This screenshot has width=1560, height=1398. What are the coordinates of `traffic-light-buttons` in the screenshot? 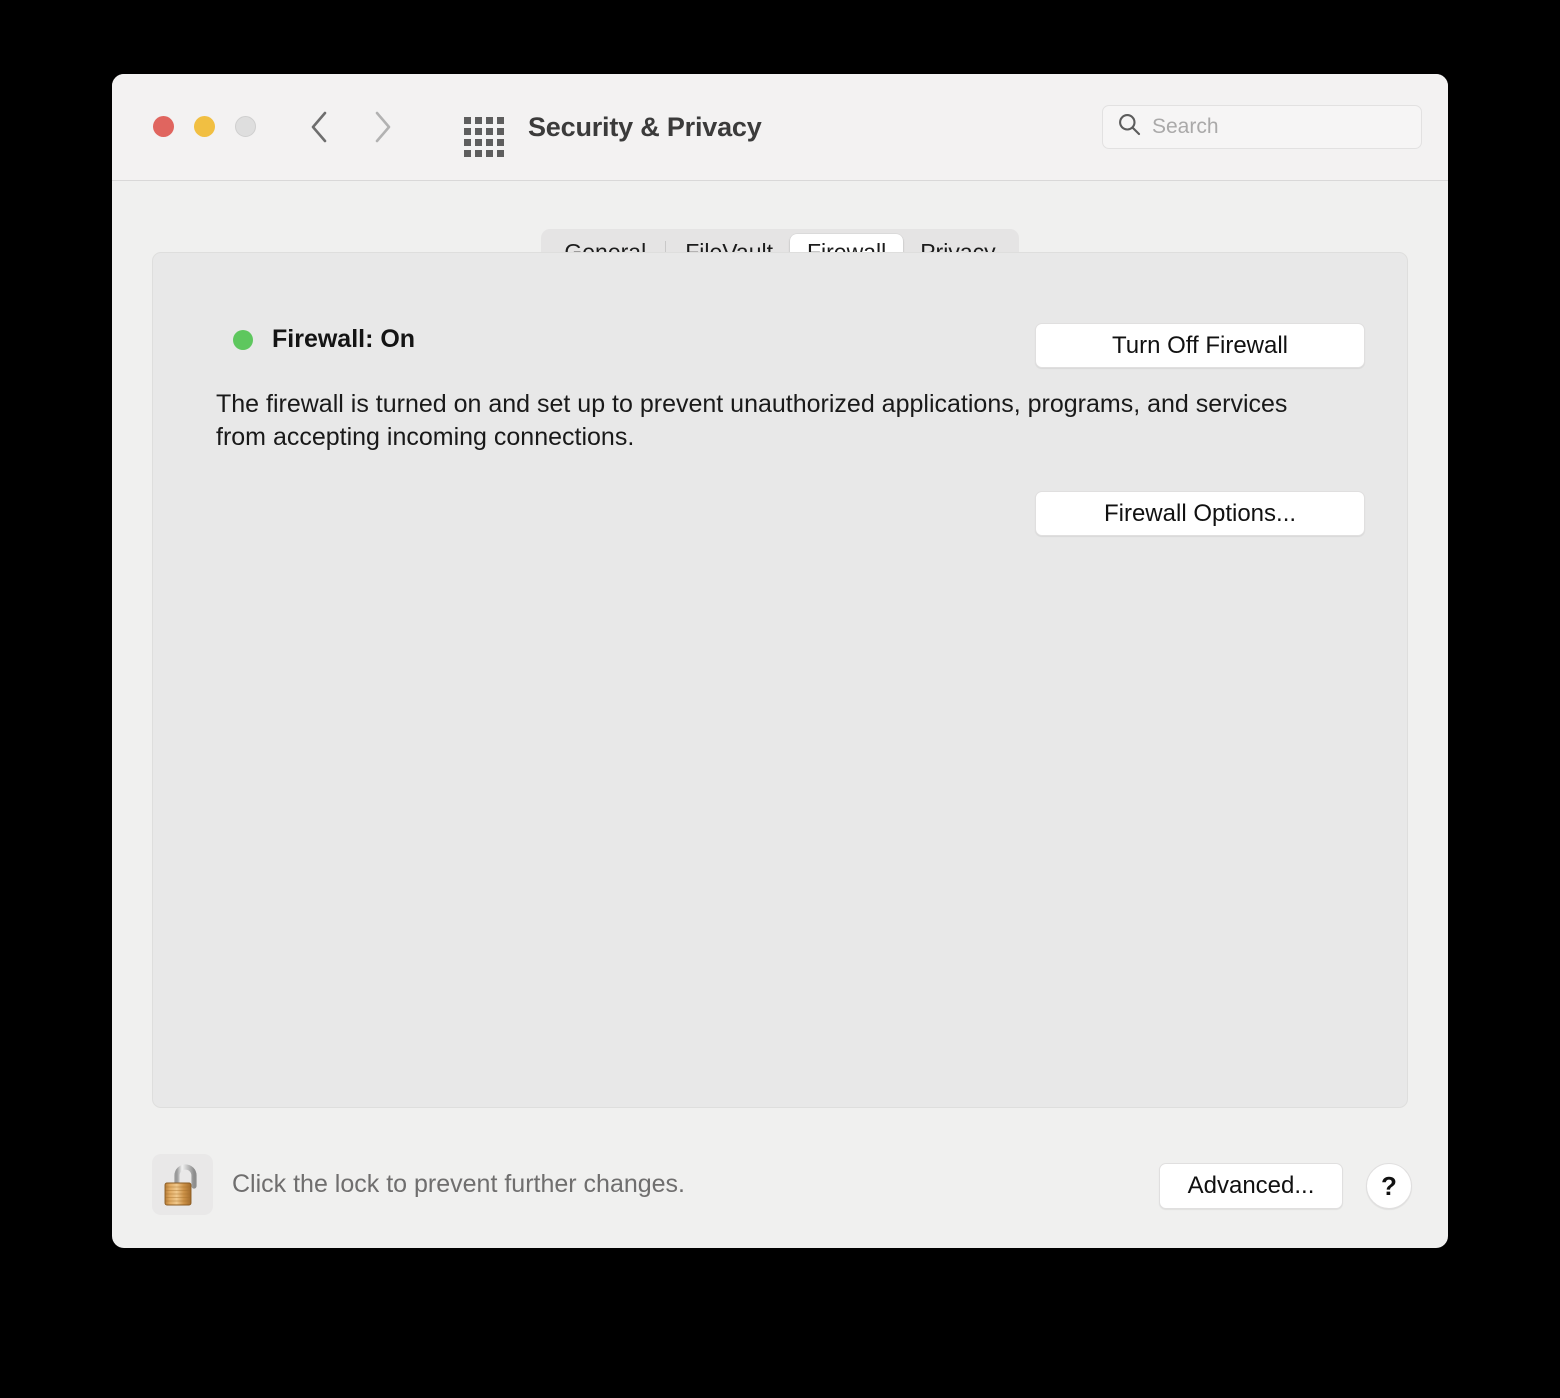 It's located at (204, 126).